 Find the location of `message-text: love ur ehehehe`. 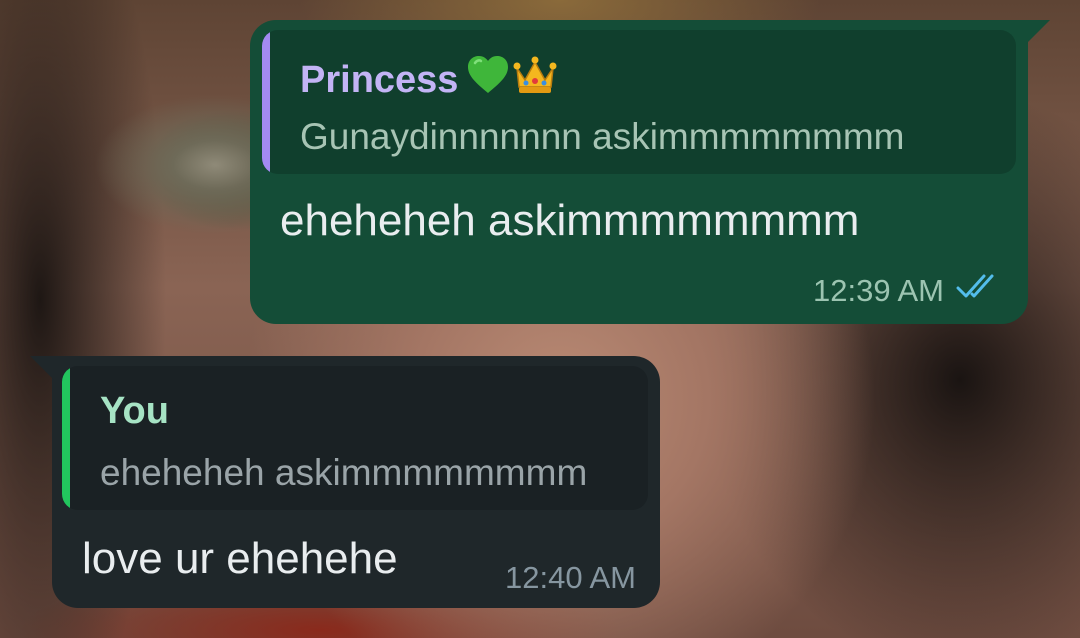

message-text: love ur ehehehe is located at coordinates (240, 558).